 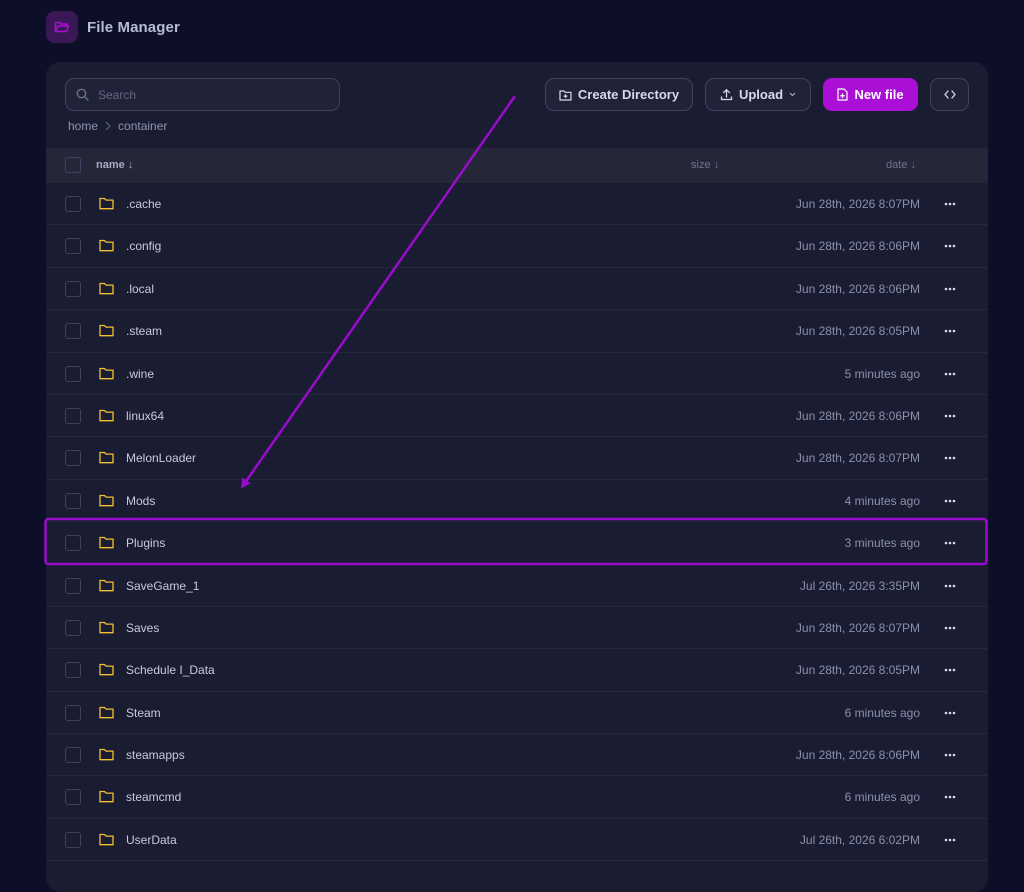 I want to click on table-row: .local Jun 28th, 2026 8:06PM, so click(x=517, y=289).